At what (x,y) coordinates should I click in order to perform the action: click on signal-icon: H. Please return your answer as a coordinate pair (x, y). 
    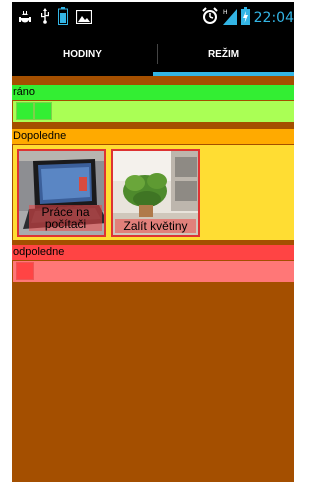
    Looking at the image, I should click on (229, 18).